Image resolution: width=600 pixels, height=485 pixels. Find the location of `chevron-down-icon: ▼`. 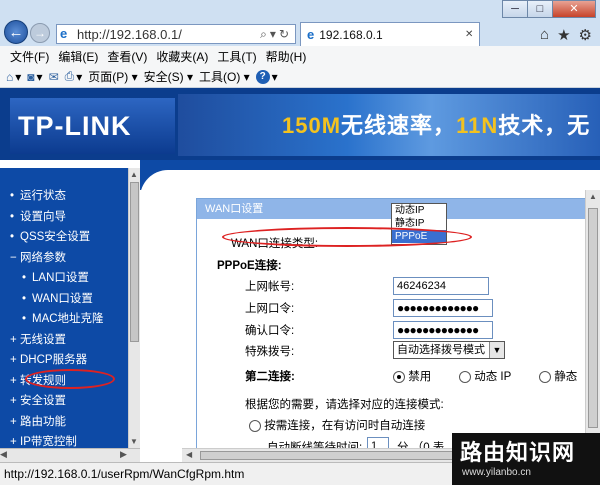

chevron-down-icon: ▼ is located at coordinates (496, 350).